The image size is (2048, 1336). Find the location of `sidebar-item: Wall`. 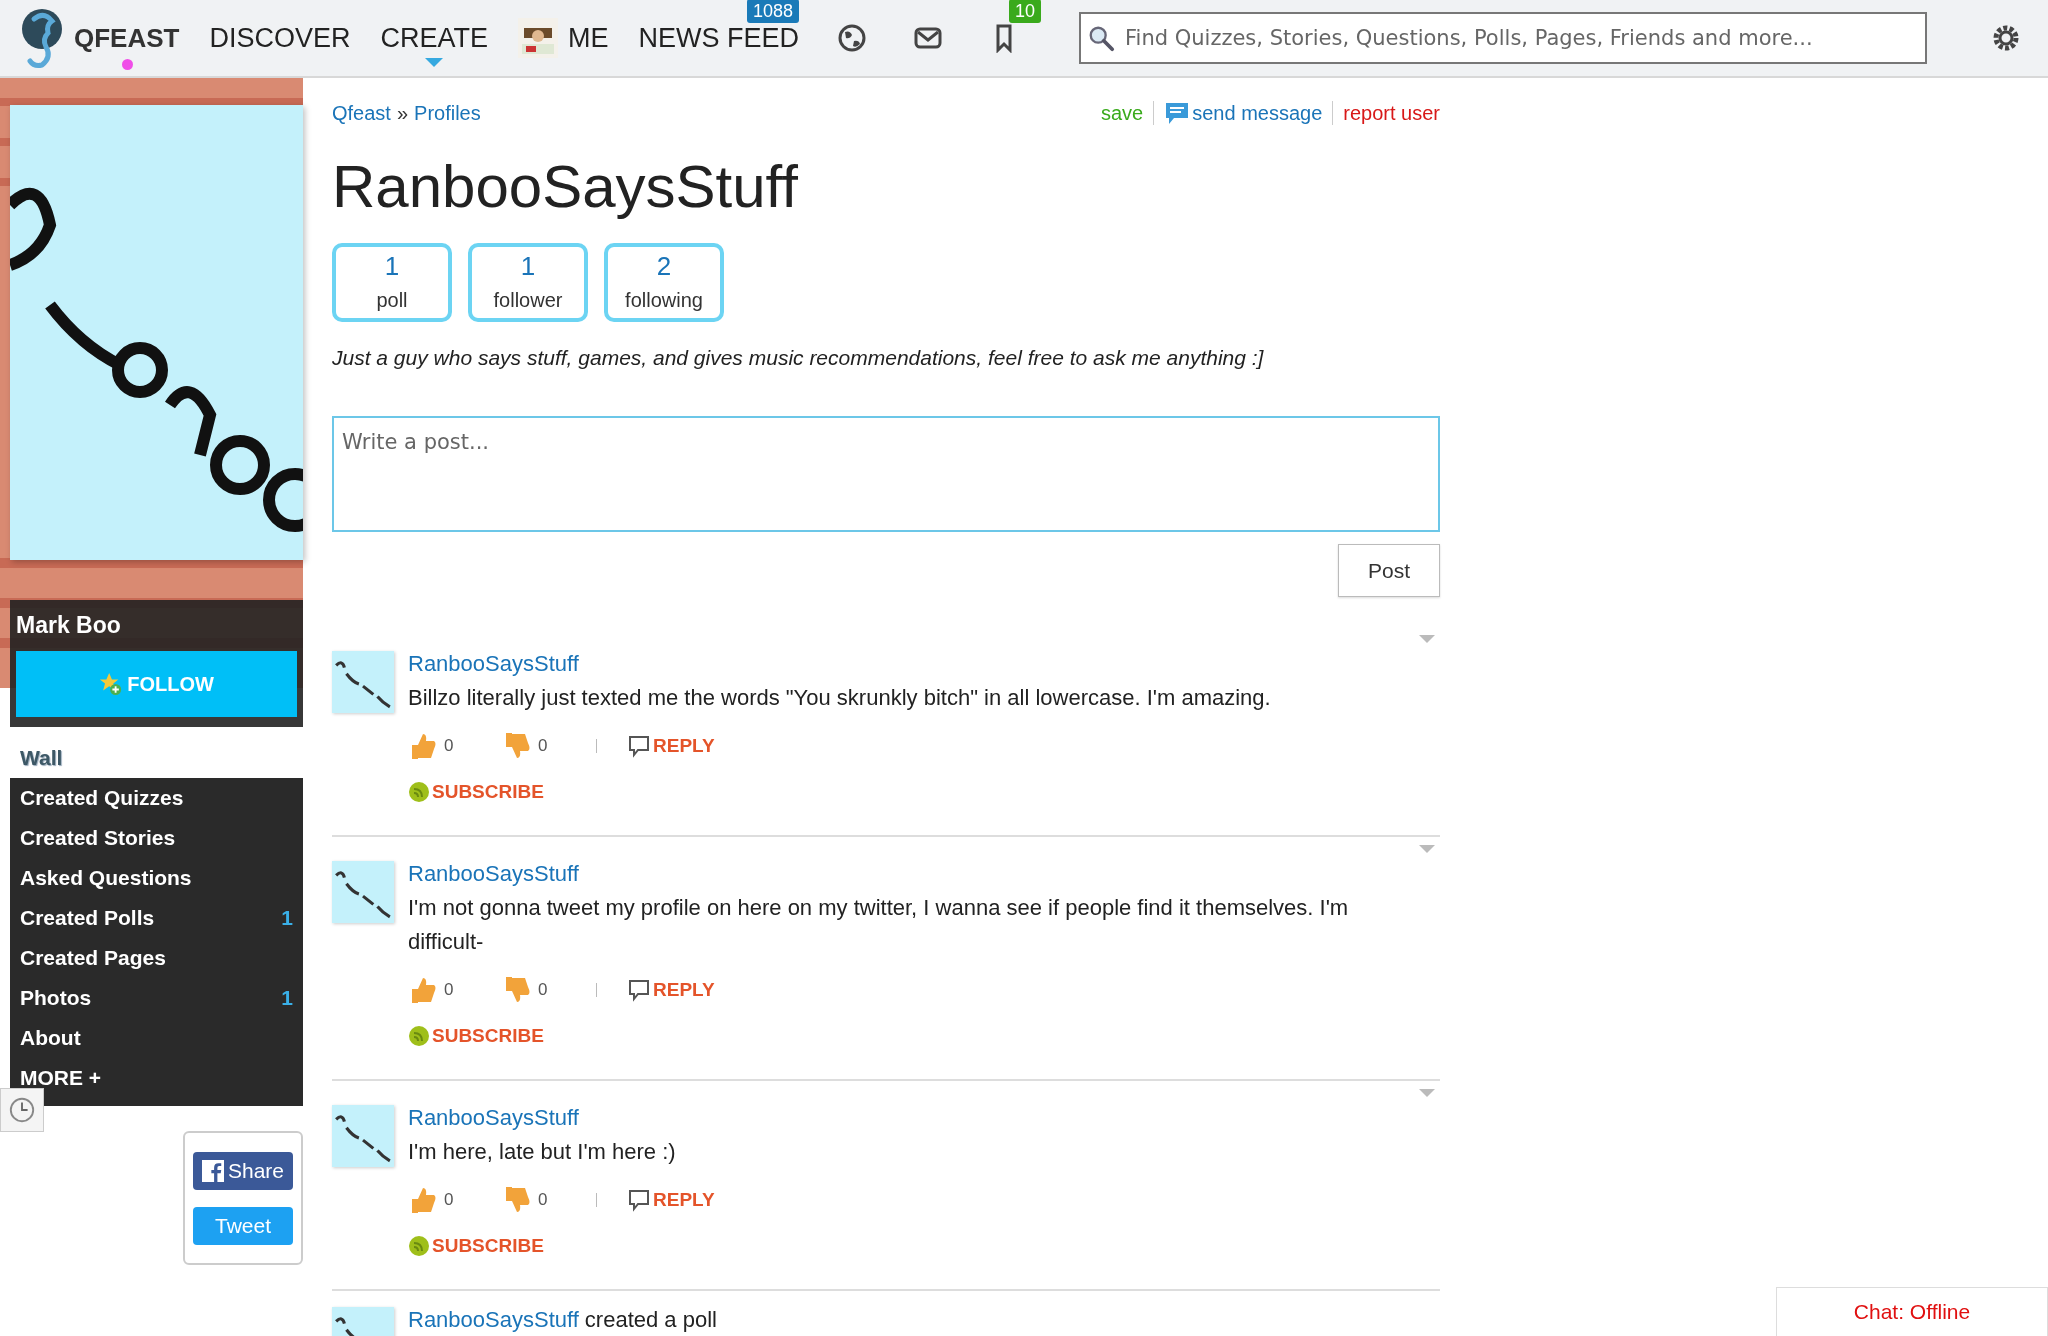

sidebar-item: Wall is located at coordinates (156, 758).